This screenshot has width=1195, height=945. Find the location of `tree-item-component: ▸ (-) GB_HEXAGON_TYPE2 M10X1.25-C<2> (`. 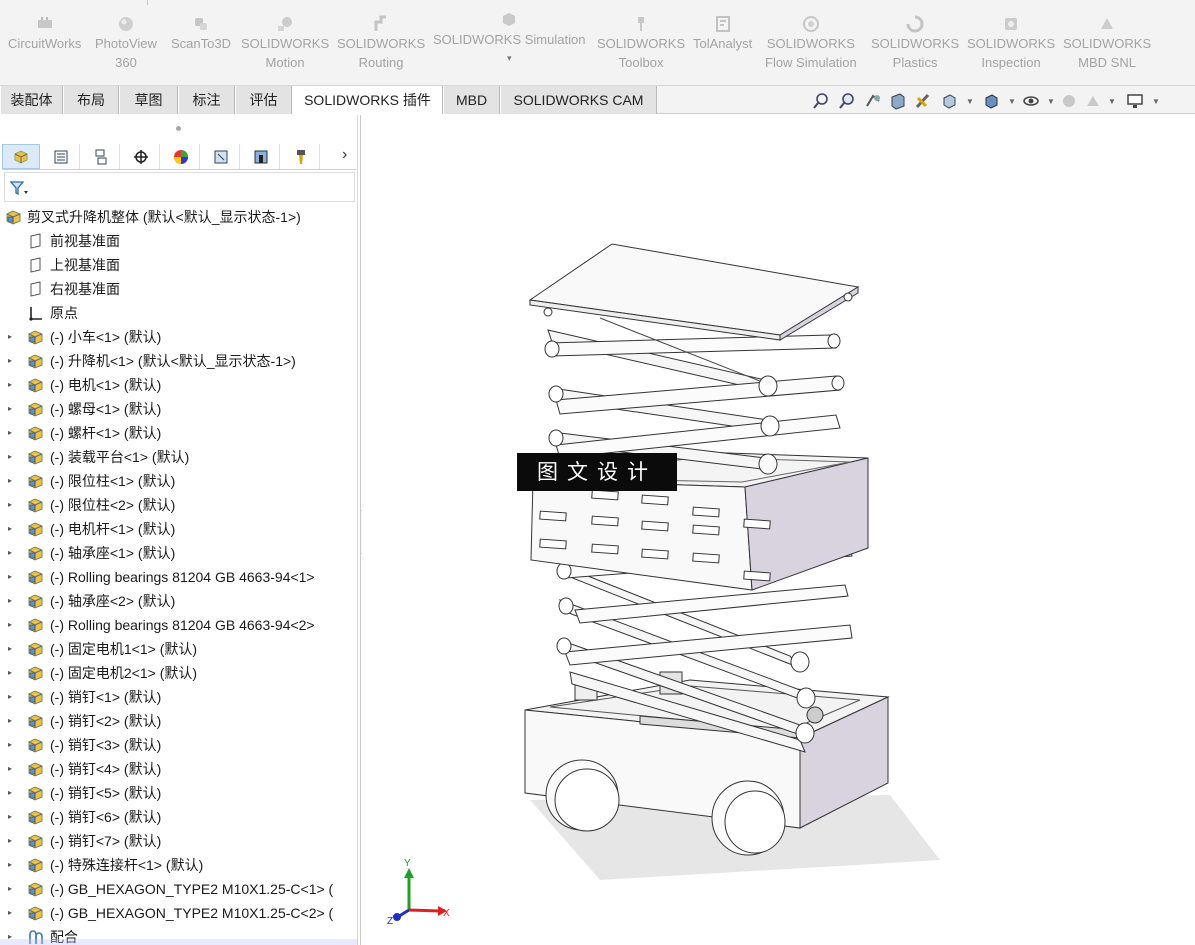

tree-item-component: ▸ (-) GB_HEXAGON_TYPE2 M10X1.25-C<2> ( is located at coordinates (178, 913).